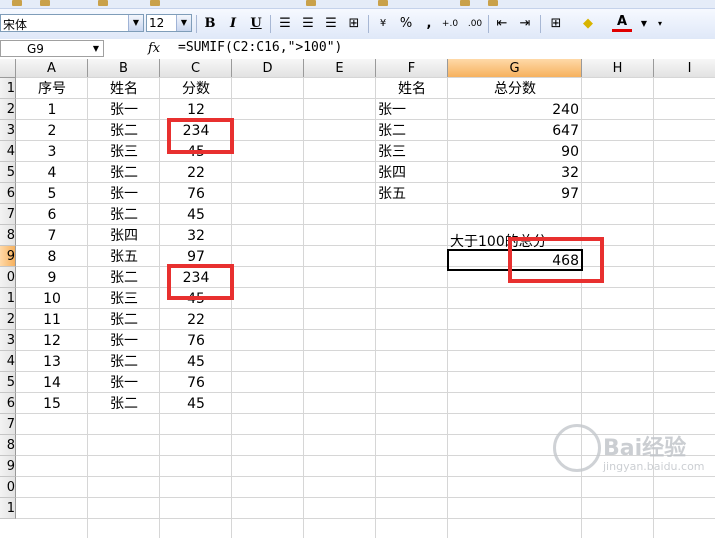  I want to click on italic-button: I, so click(233, 24).